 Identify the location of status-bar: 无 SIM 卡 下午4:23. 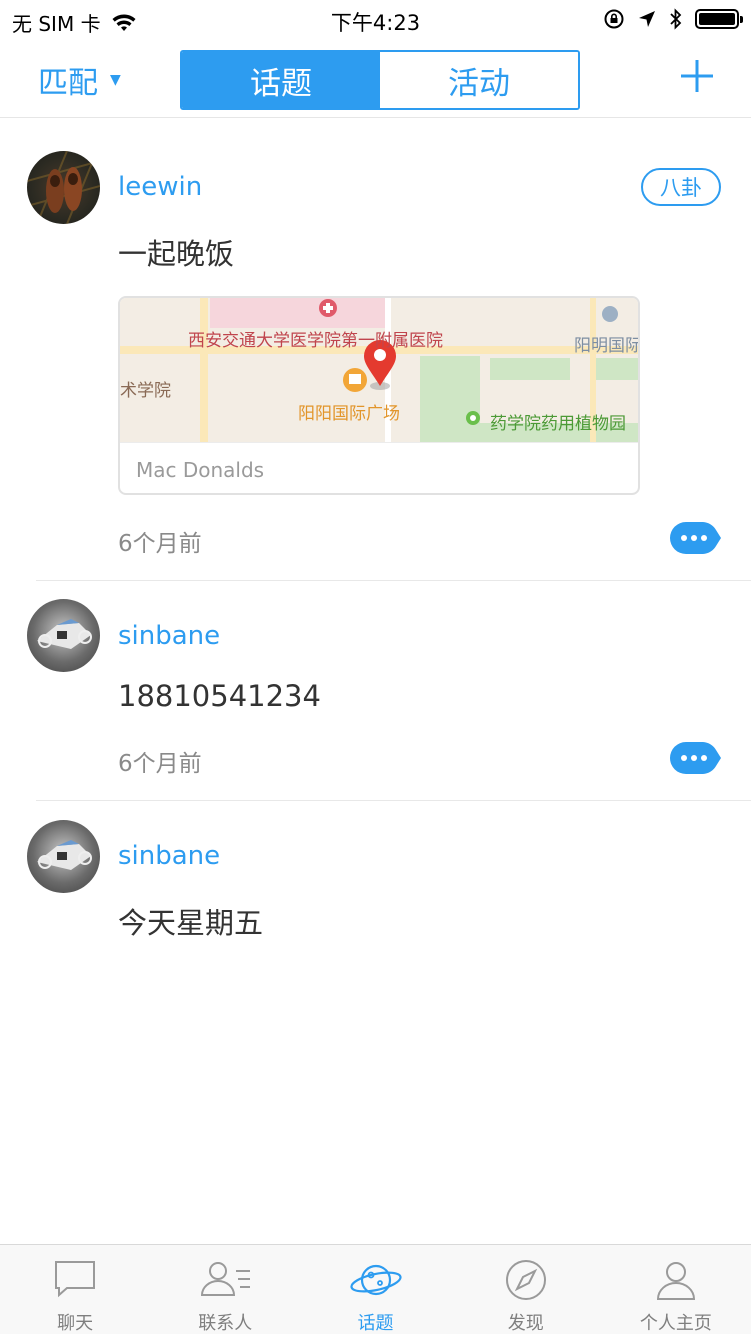
(375, 20).